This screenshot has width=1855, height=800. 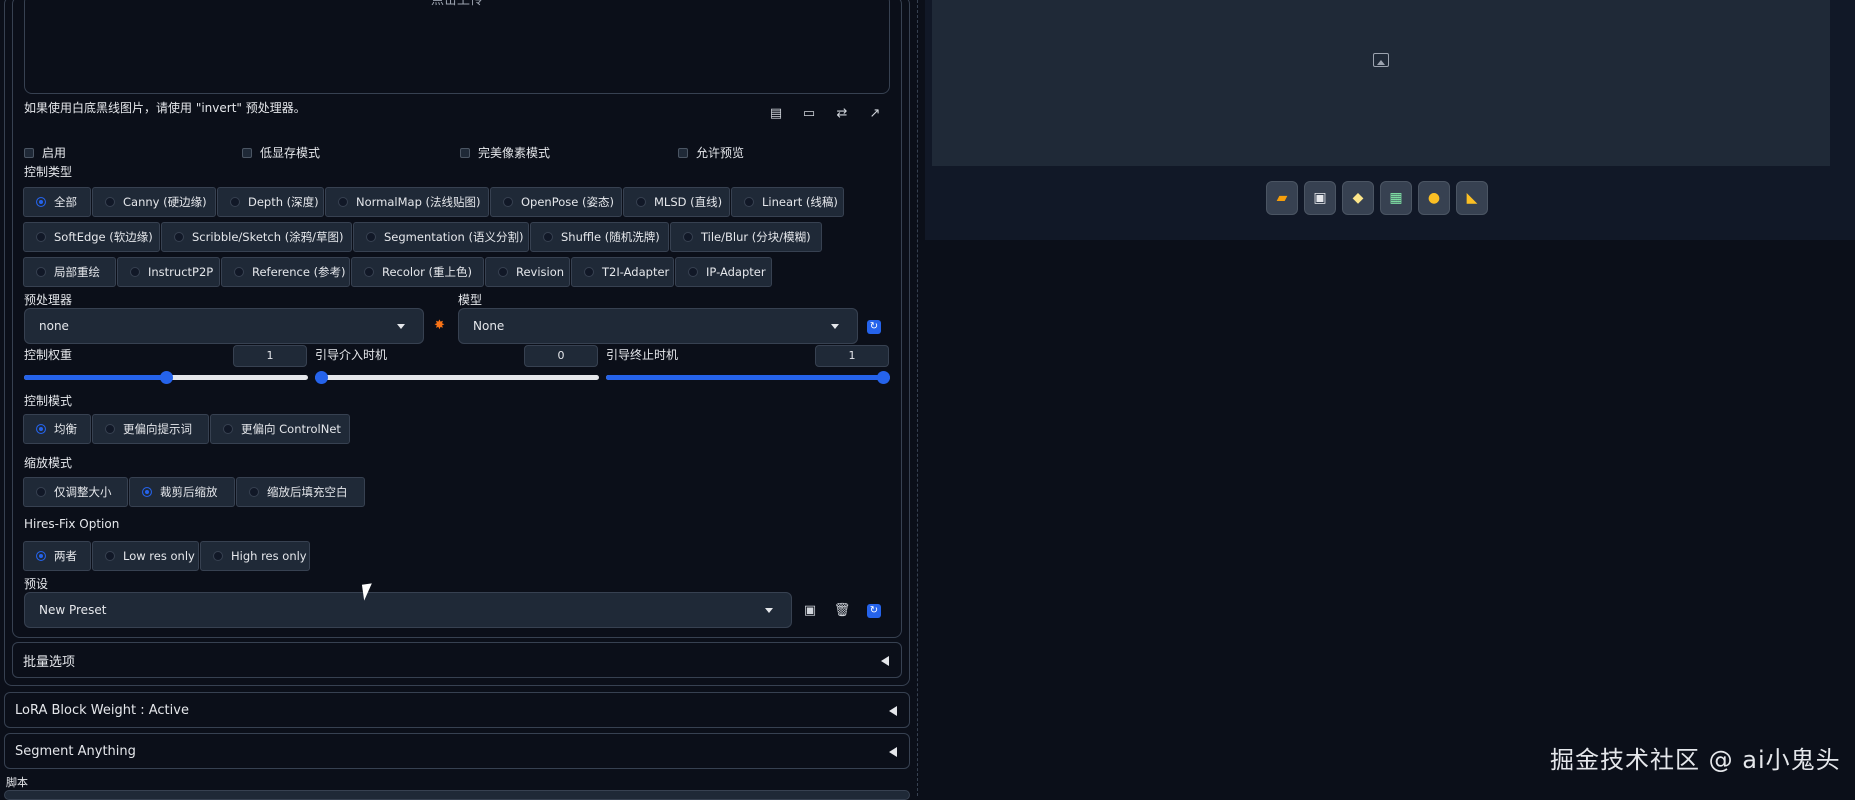 What do you see at coordinates (165, 108) in the screenshot?
I see `invert-hint: 如果使用白底黑线图片，请使用 "invert" 预处理器。` at bounding box center [165, 108].